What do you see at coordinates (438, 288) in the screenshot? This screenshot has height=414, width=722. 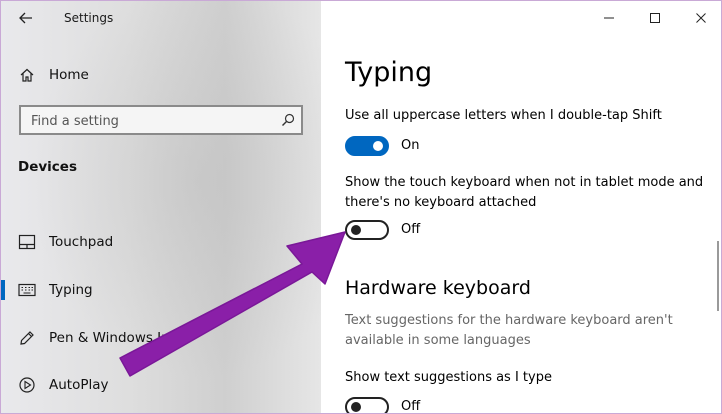 I see `hardware-keyboard-heading: Hardware keyboard` at bounding box center [438, 288].